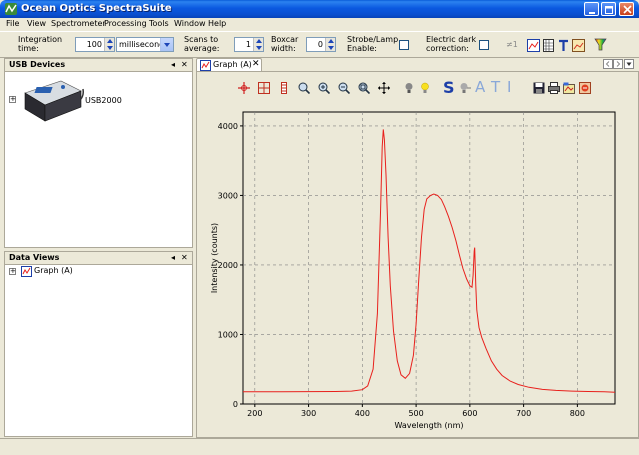  What do you see at coordinates (98, 65) in the screenshot?
I see `usb-devices-header: USB Devices ◂ ✕` at bounding box center [98, 65].